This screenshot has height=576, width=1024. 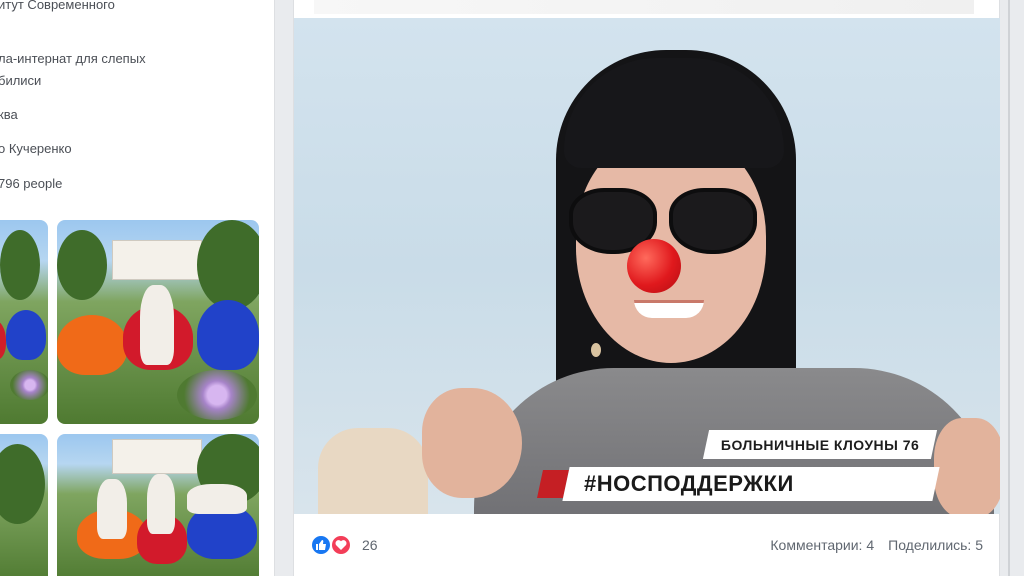 I want to click on reactions-summary: 26, so click(x=344, y=545).